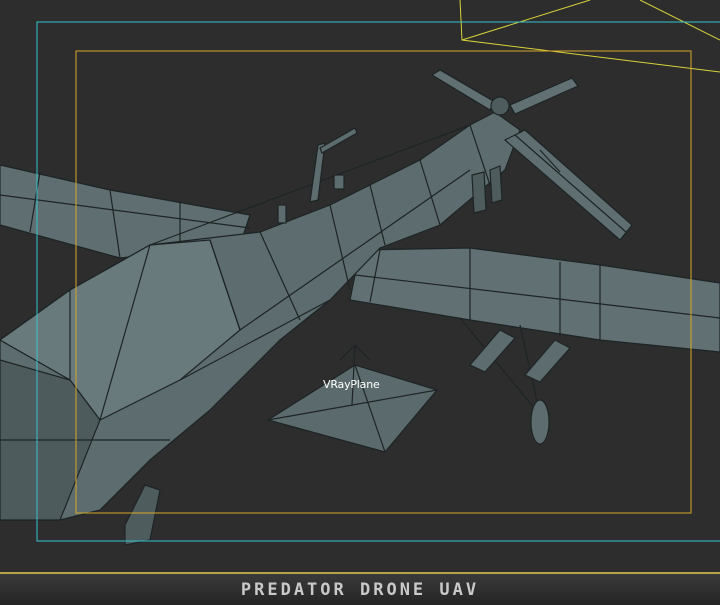 The height and width of the screenshot is (605, 720). Describe the element at coordinates (534, 300) in the screenshot. I see `right-wing` at that location.